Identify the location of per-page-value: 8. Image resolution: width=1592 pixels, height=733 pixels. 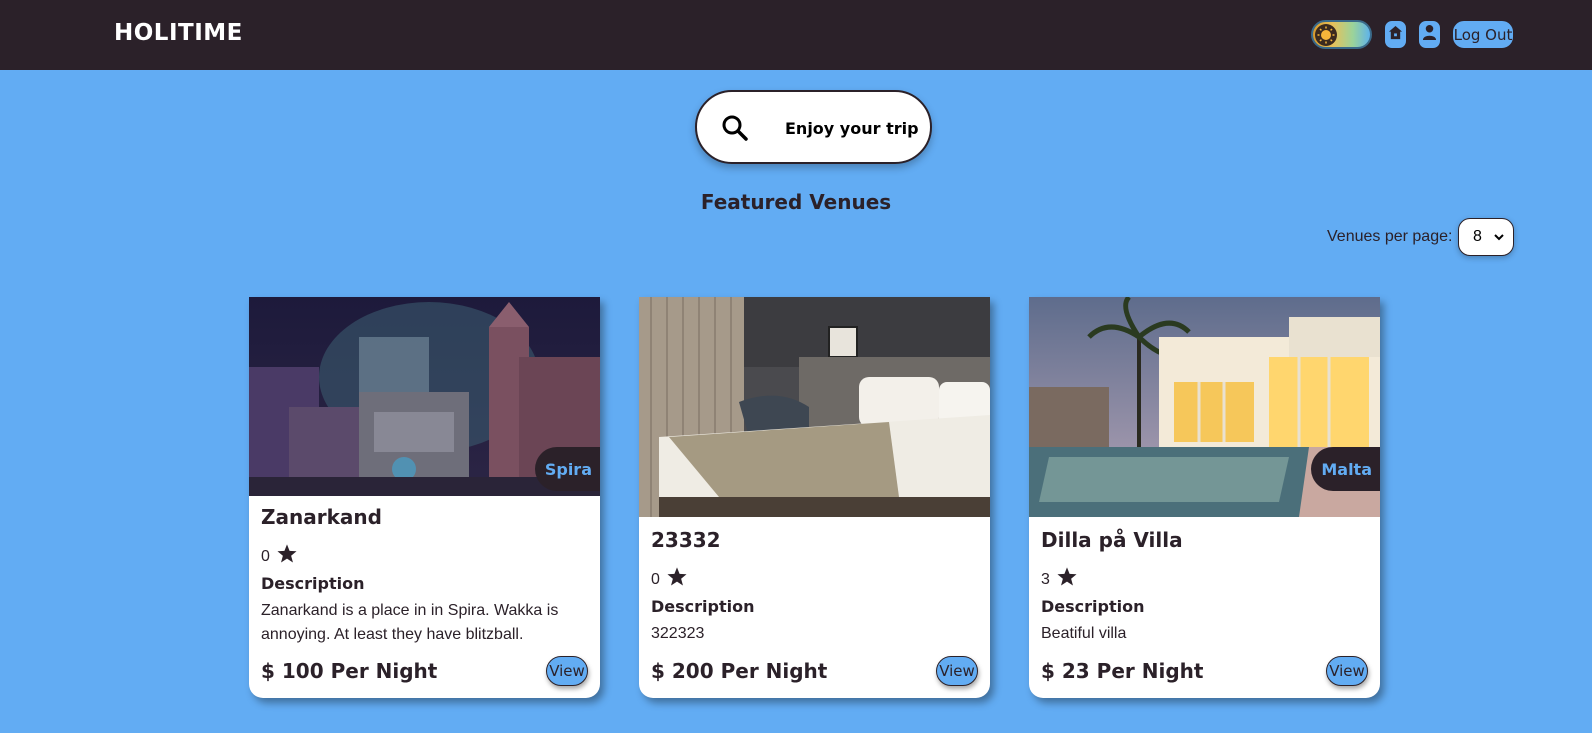
(1477, 236).